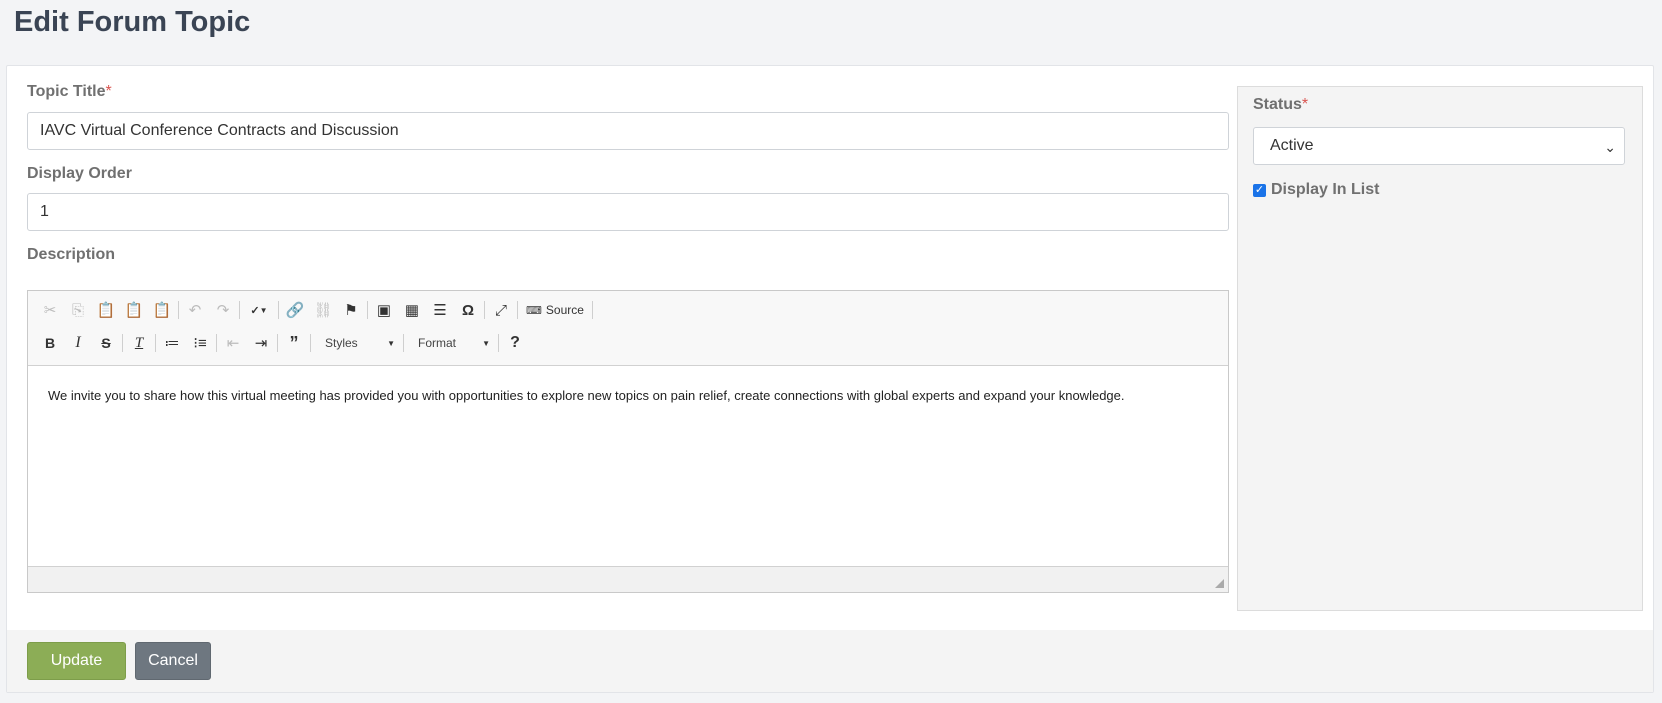 The width and height of the screenshot is (1662, 703). What do you see at coordinates (534, 310) in the screenshot?
I see `source-icon: ⌨` at bounding box center [534, 310].